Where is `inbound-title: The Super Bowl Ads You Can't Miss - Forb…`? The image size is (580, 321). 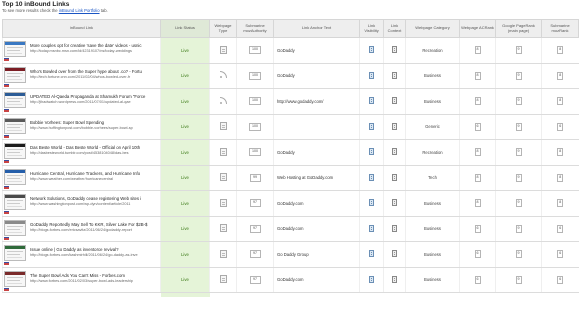 inbound-title: The Super Bowl Ads You Can't Miss - Forb… is located at coordinates (93, 275).